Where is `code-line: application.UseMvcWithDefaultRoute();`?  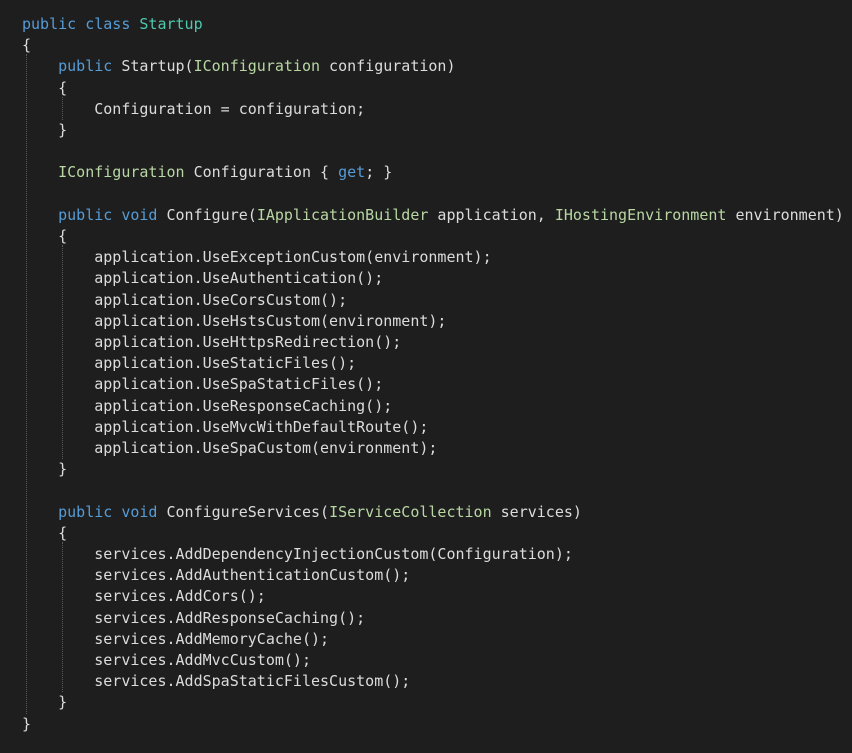 code-line: application.UseMvcWithDefaultRoute(); is located at coordinates (225, 427).